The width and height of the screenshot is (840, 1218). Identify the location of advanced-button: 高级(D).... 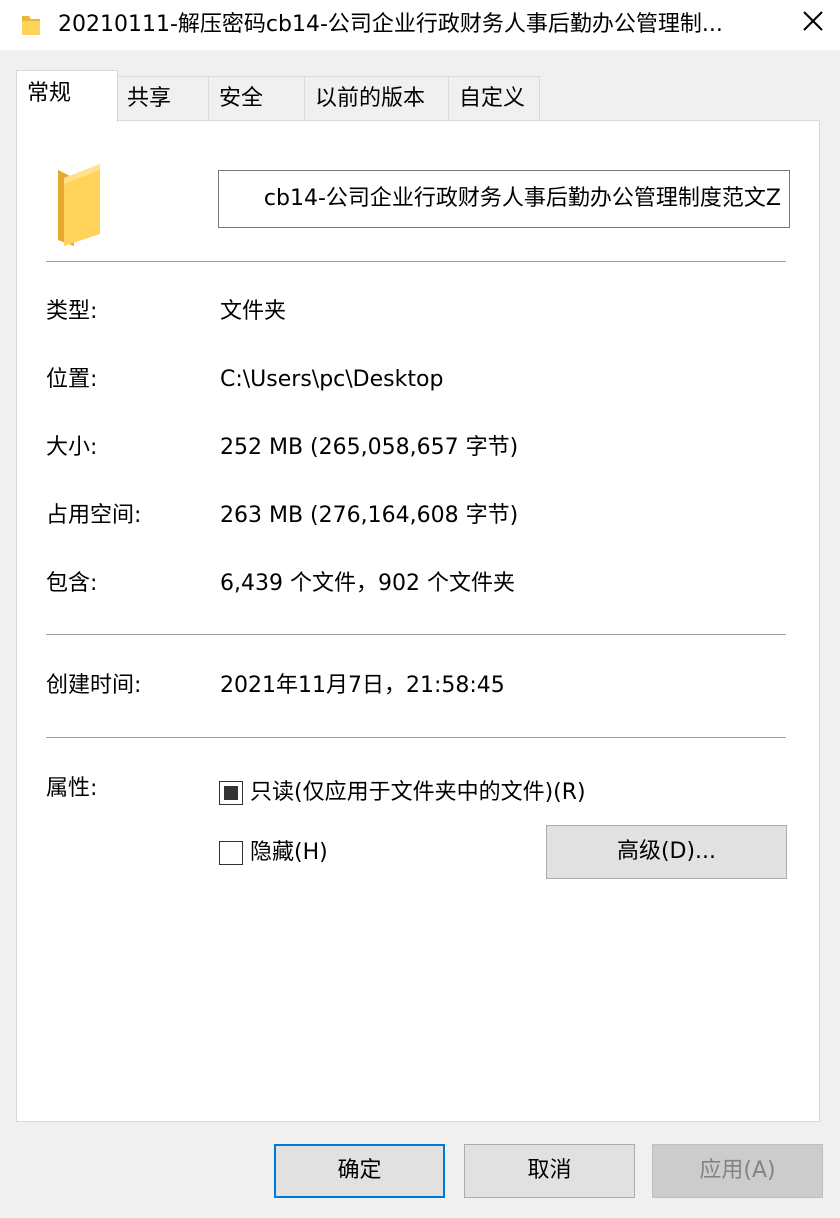
(666, 852).